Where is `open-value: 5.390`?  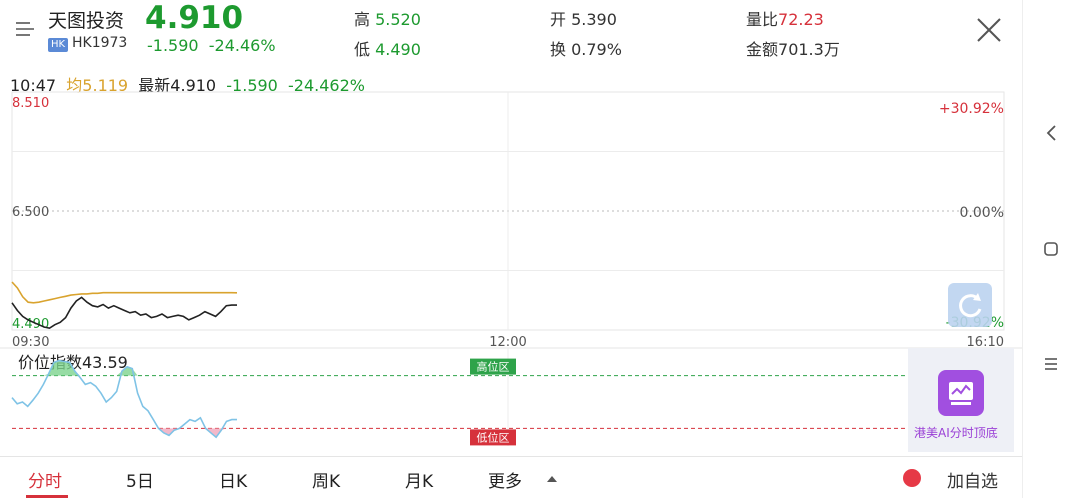
open-value: 5.390 is located at coordinates (594, 19).